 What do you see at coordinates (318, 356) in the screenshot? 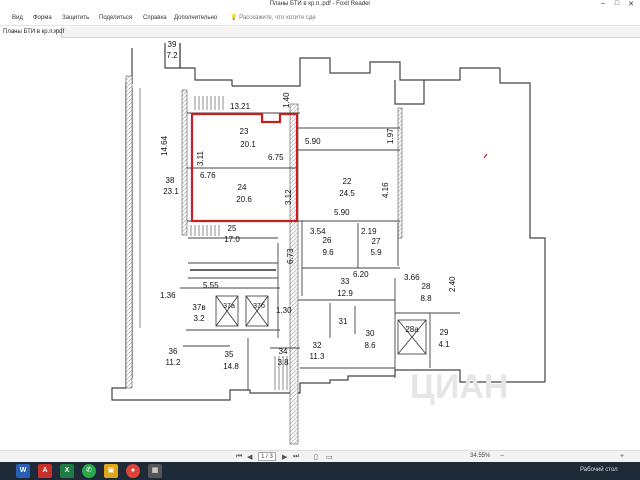
I see `room-area: 11.3` at bounding box center [318, 356].